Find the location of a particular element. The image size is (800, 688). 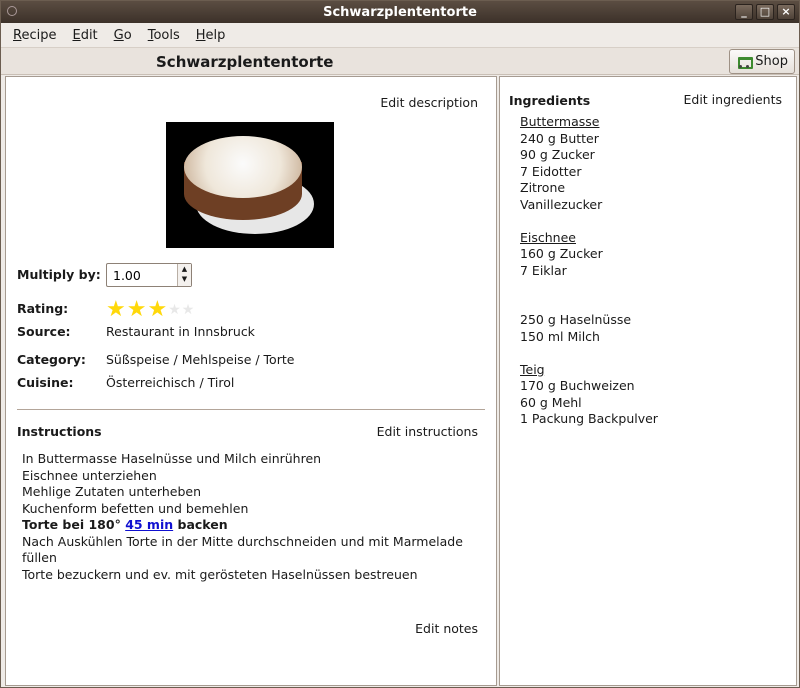

ingredient-item: 1 Packung Backpulver is located at coordinates (589, 419).